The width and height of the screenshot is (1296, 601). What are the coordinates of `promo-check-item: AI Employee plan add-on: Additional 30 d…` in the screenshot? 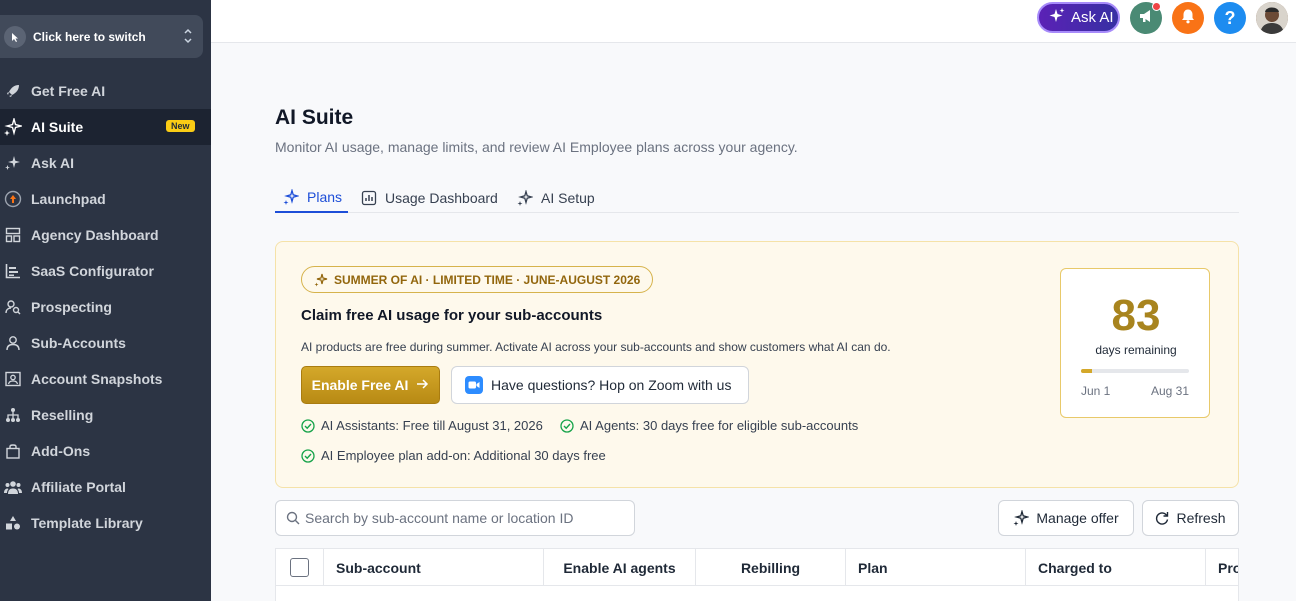 It's located at (453, 455).